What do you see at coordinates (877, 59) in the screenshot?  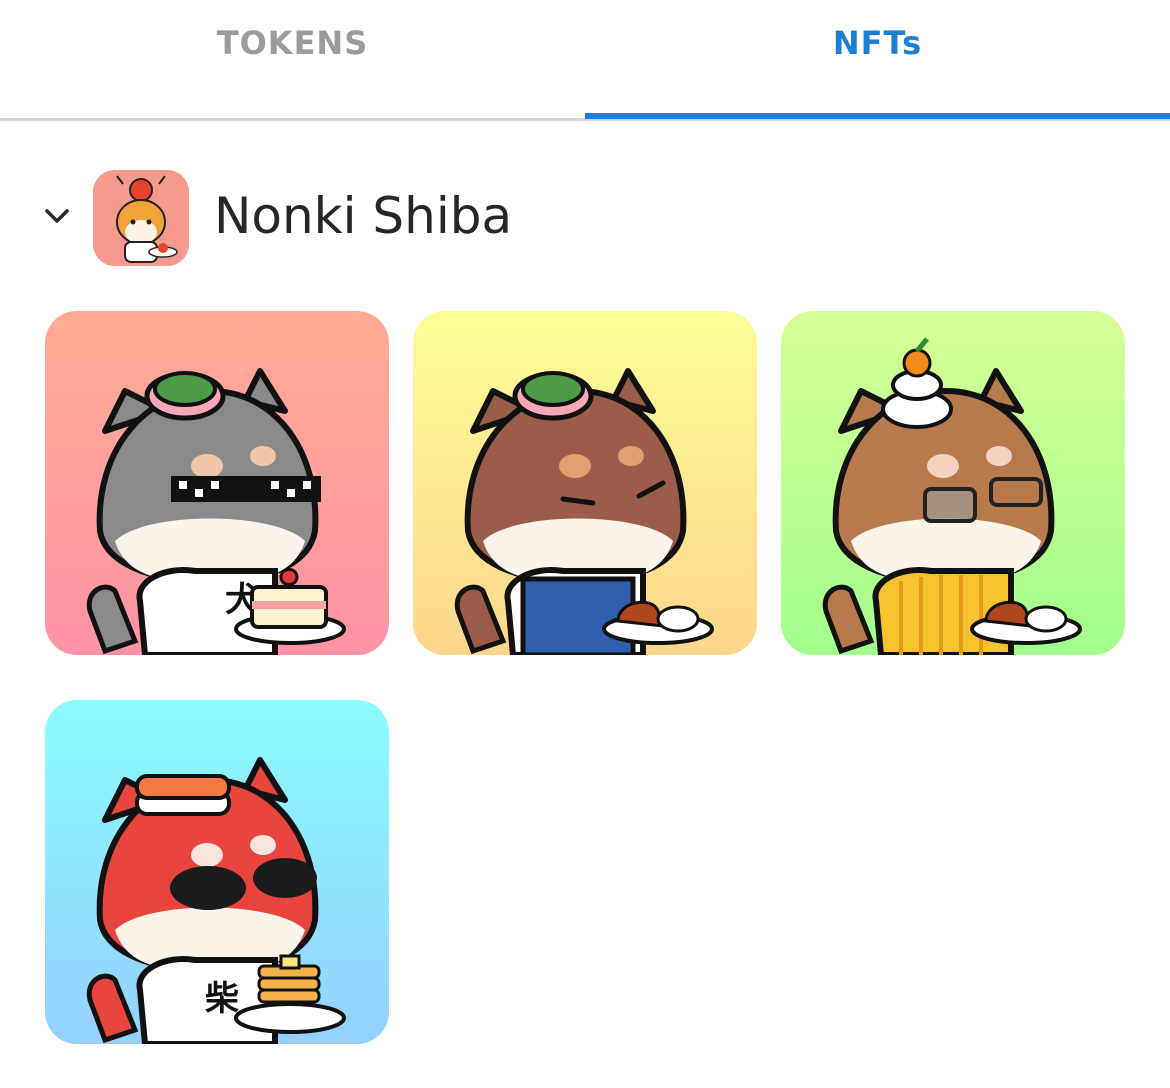 I see `tab-nfts: NFTs` at bounding box center [877, 59].